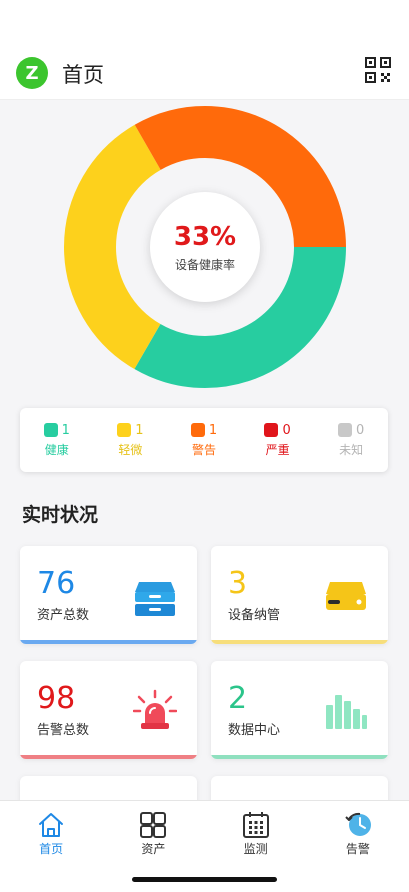  Describe the element at coordinates (277, 449) in the screenshot. I see `legend-name: 严重` at that location.